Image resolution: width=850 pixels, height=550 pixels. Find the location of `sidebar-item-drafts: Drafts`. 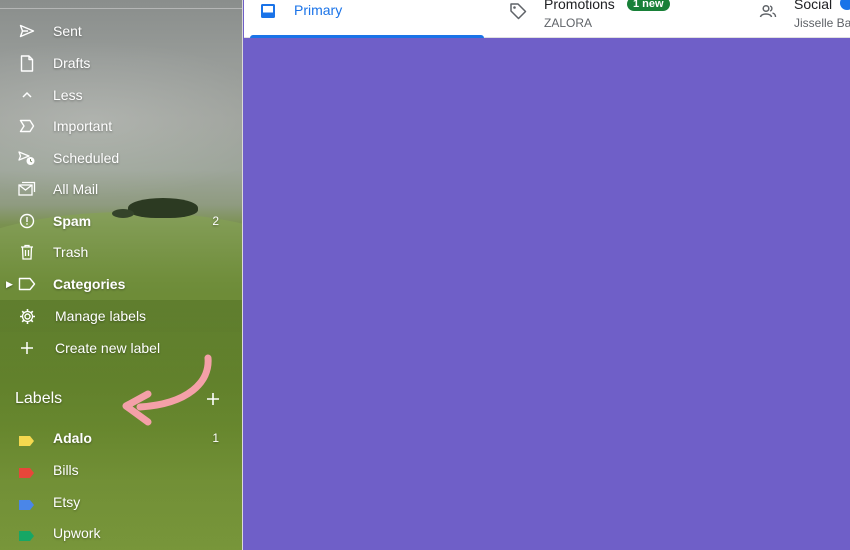

sidebar-item-drafts: Drafts is located at coordinates (121, 63).